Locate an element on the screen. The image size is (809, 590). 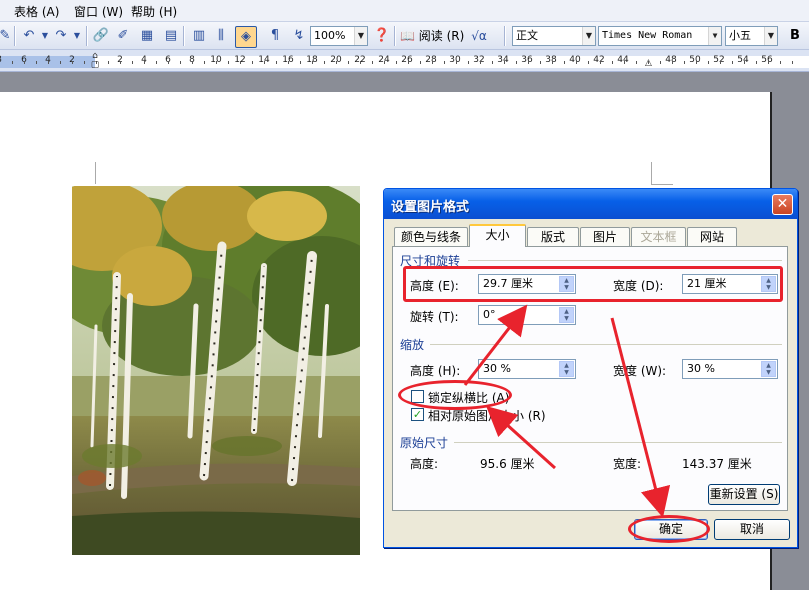
annotation-arrows is located at coordinates (567, 411).